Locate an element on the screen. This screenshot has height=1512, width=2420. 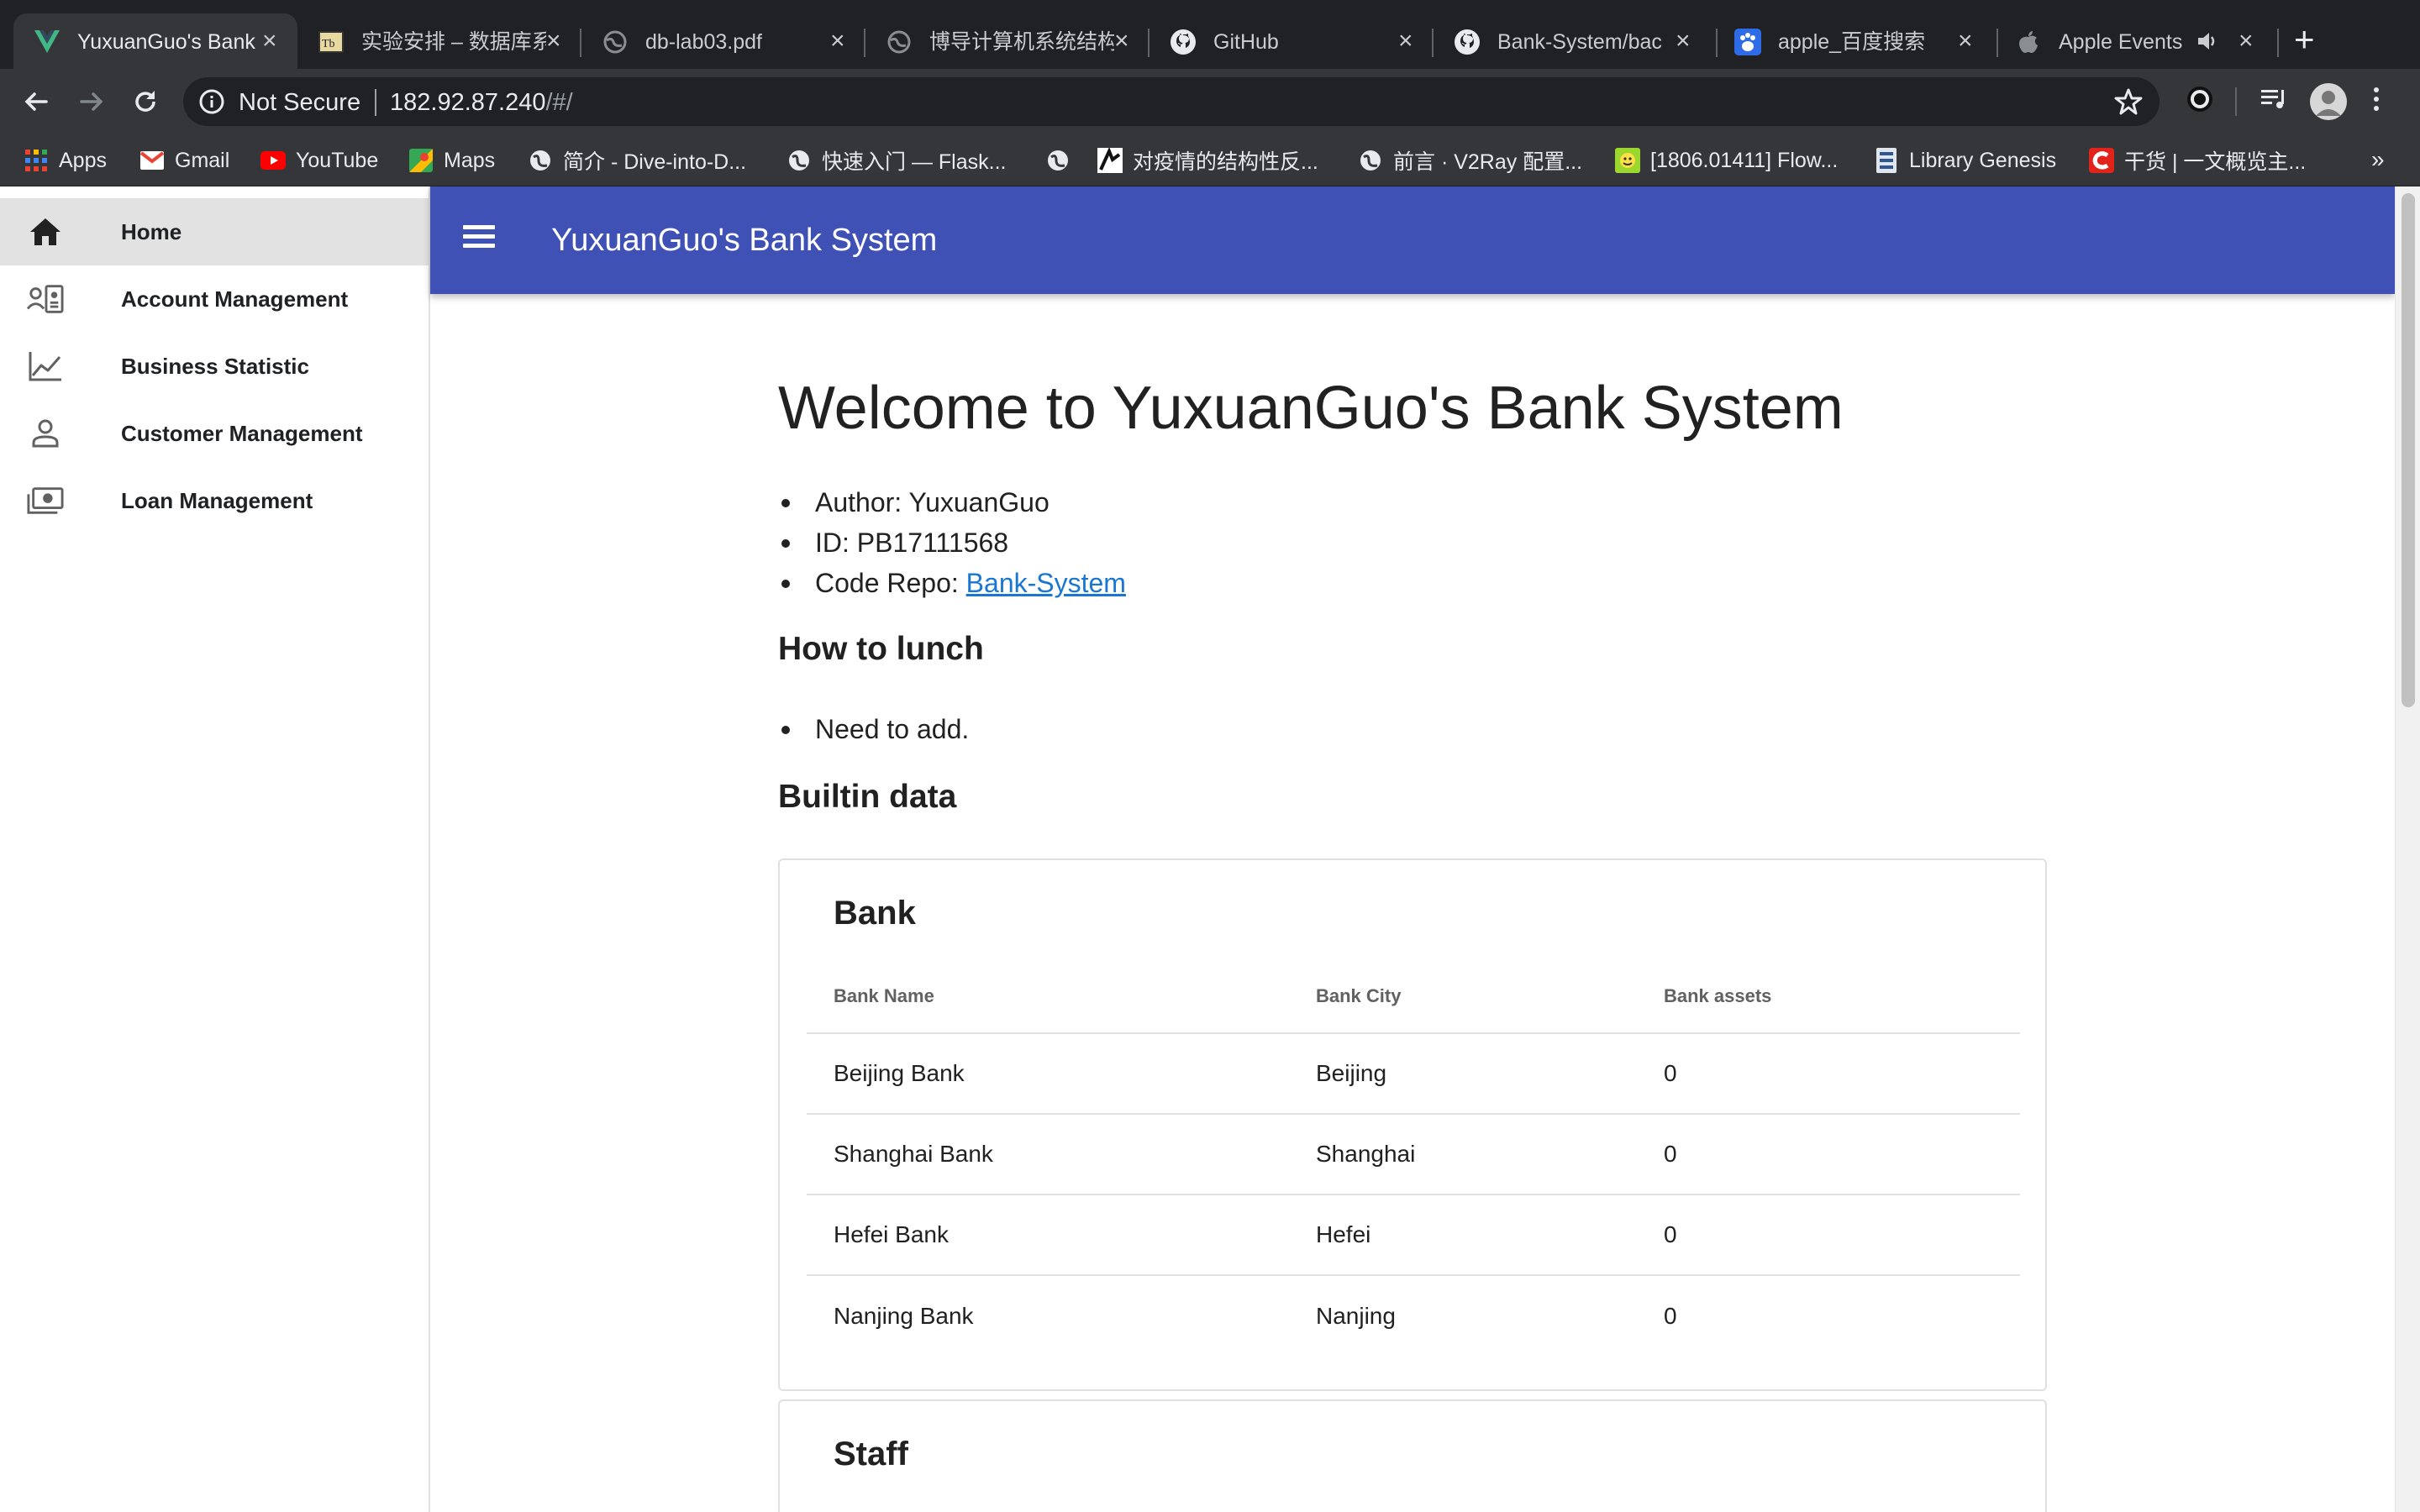
tab-apple-events: Apple Events - × is located at coordinates (2137, 41).